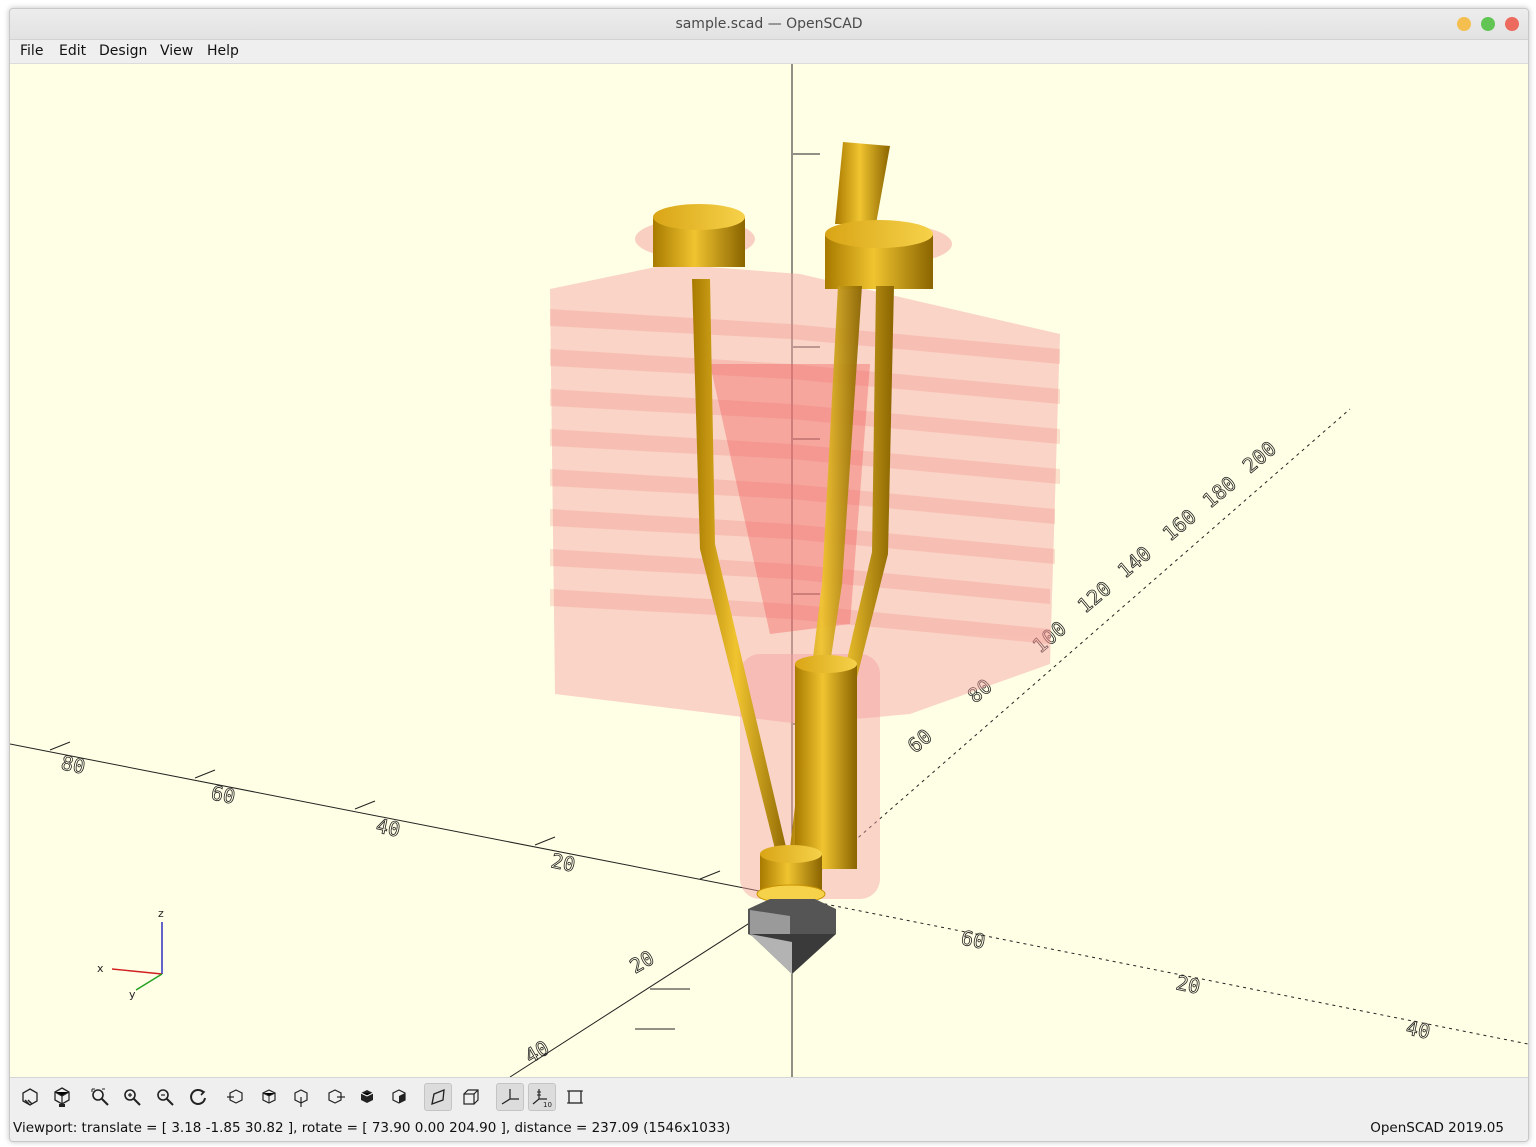 This screenshot has height=1147, width=1536. I want to click on perspective-button, so click(438, 1097).